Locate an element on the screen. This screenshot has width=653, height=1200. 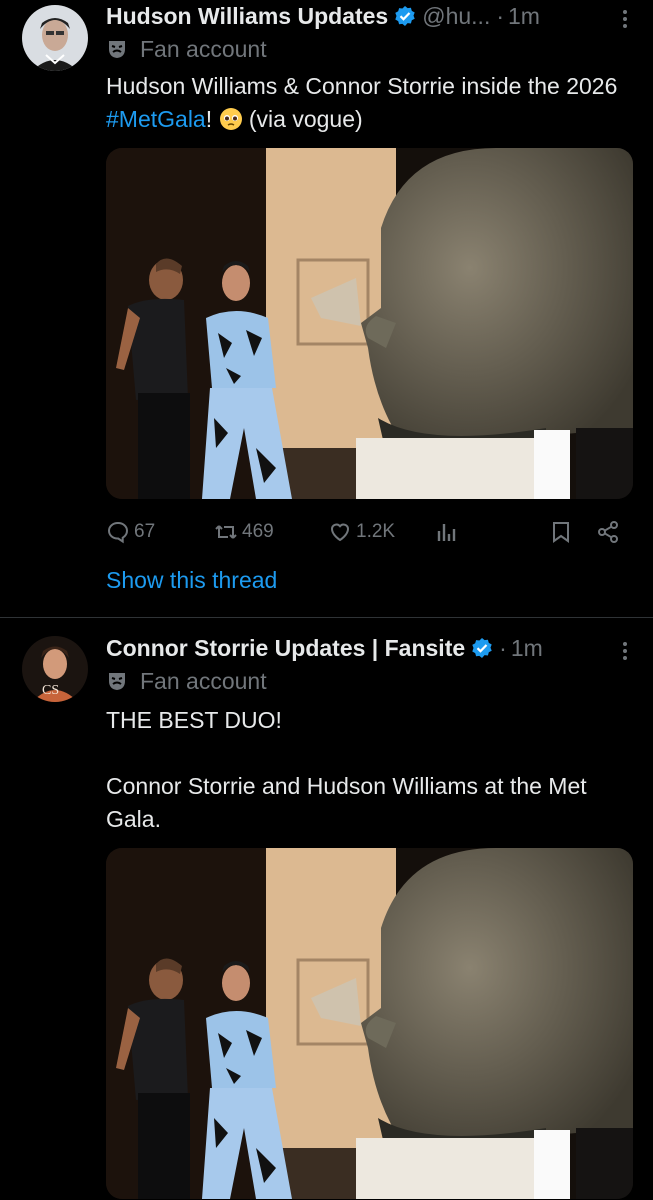
bookmark-icon is located at coordinates (561, 532).